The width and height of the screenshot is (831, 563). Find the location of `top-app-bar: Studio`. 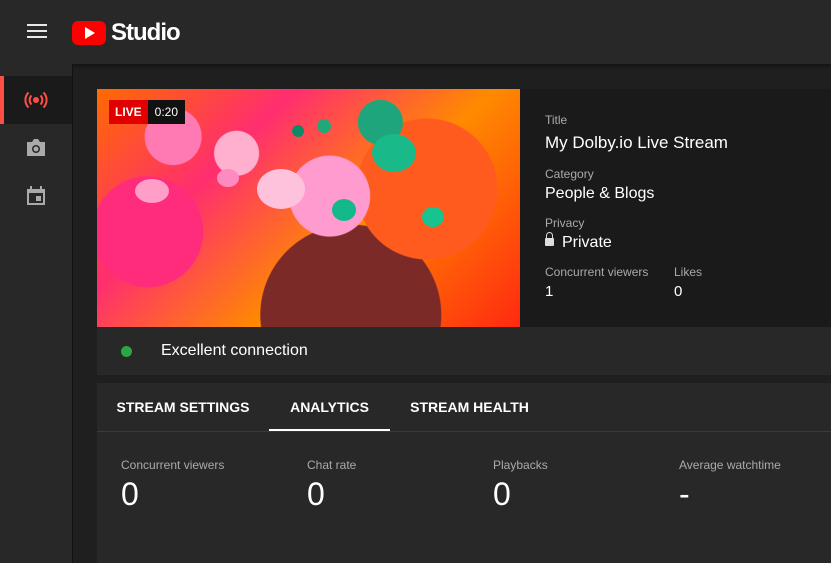

top-app-bar: Studio is located at coordinates (415, 32).